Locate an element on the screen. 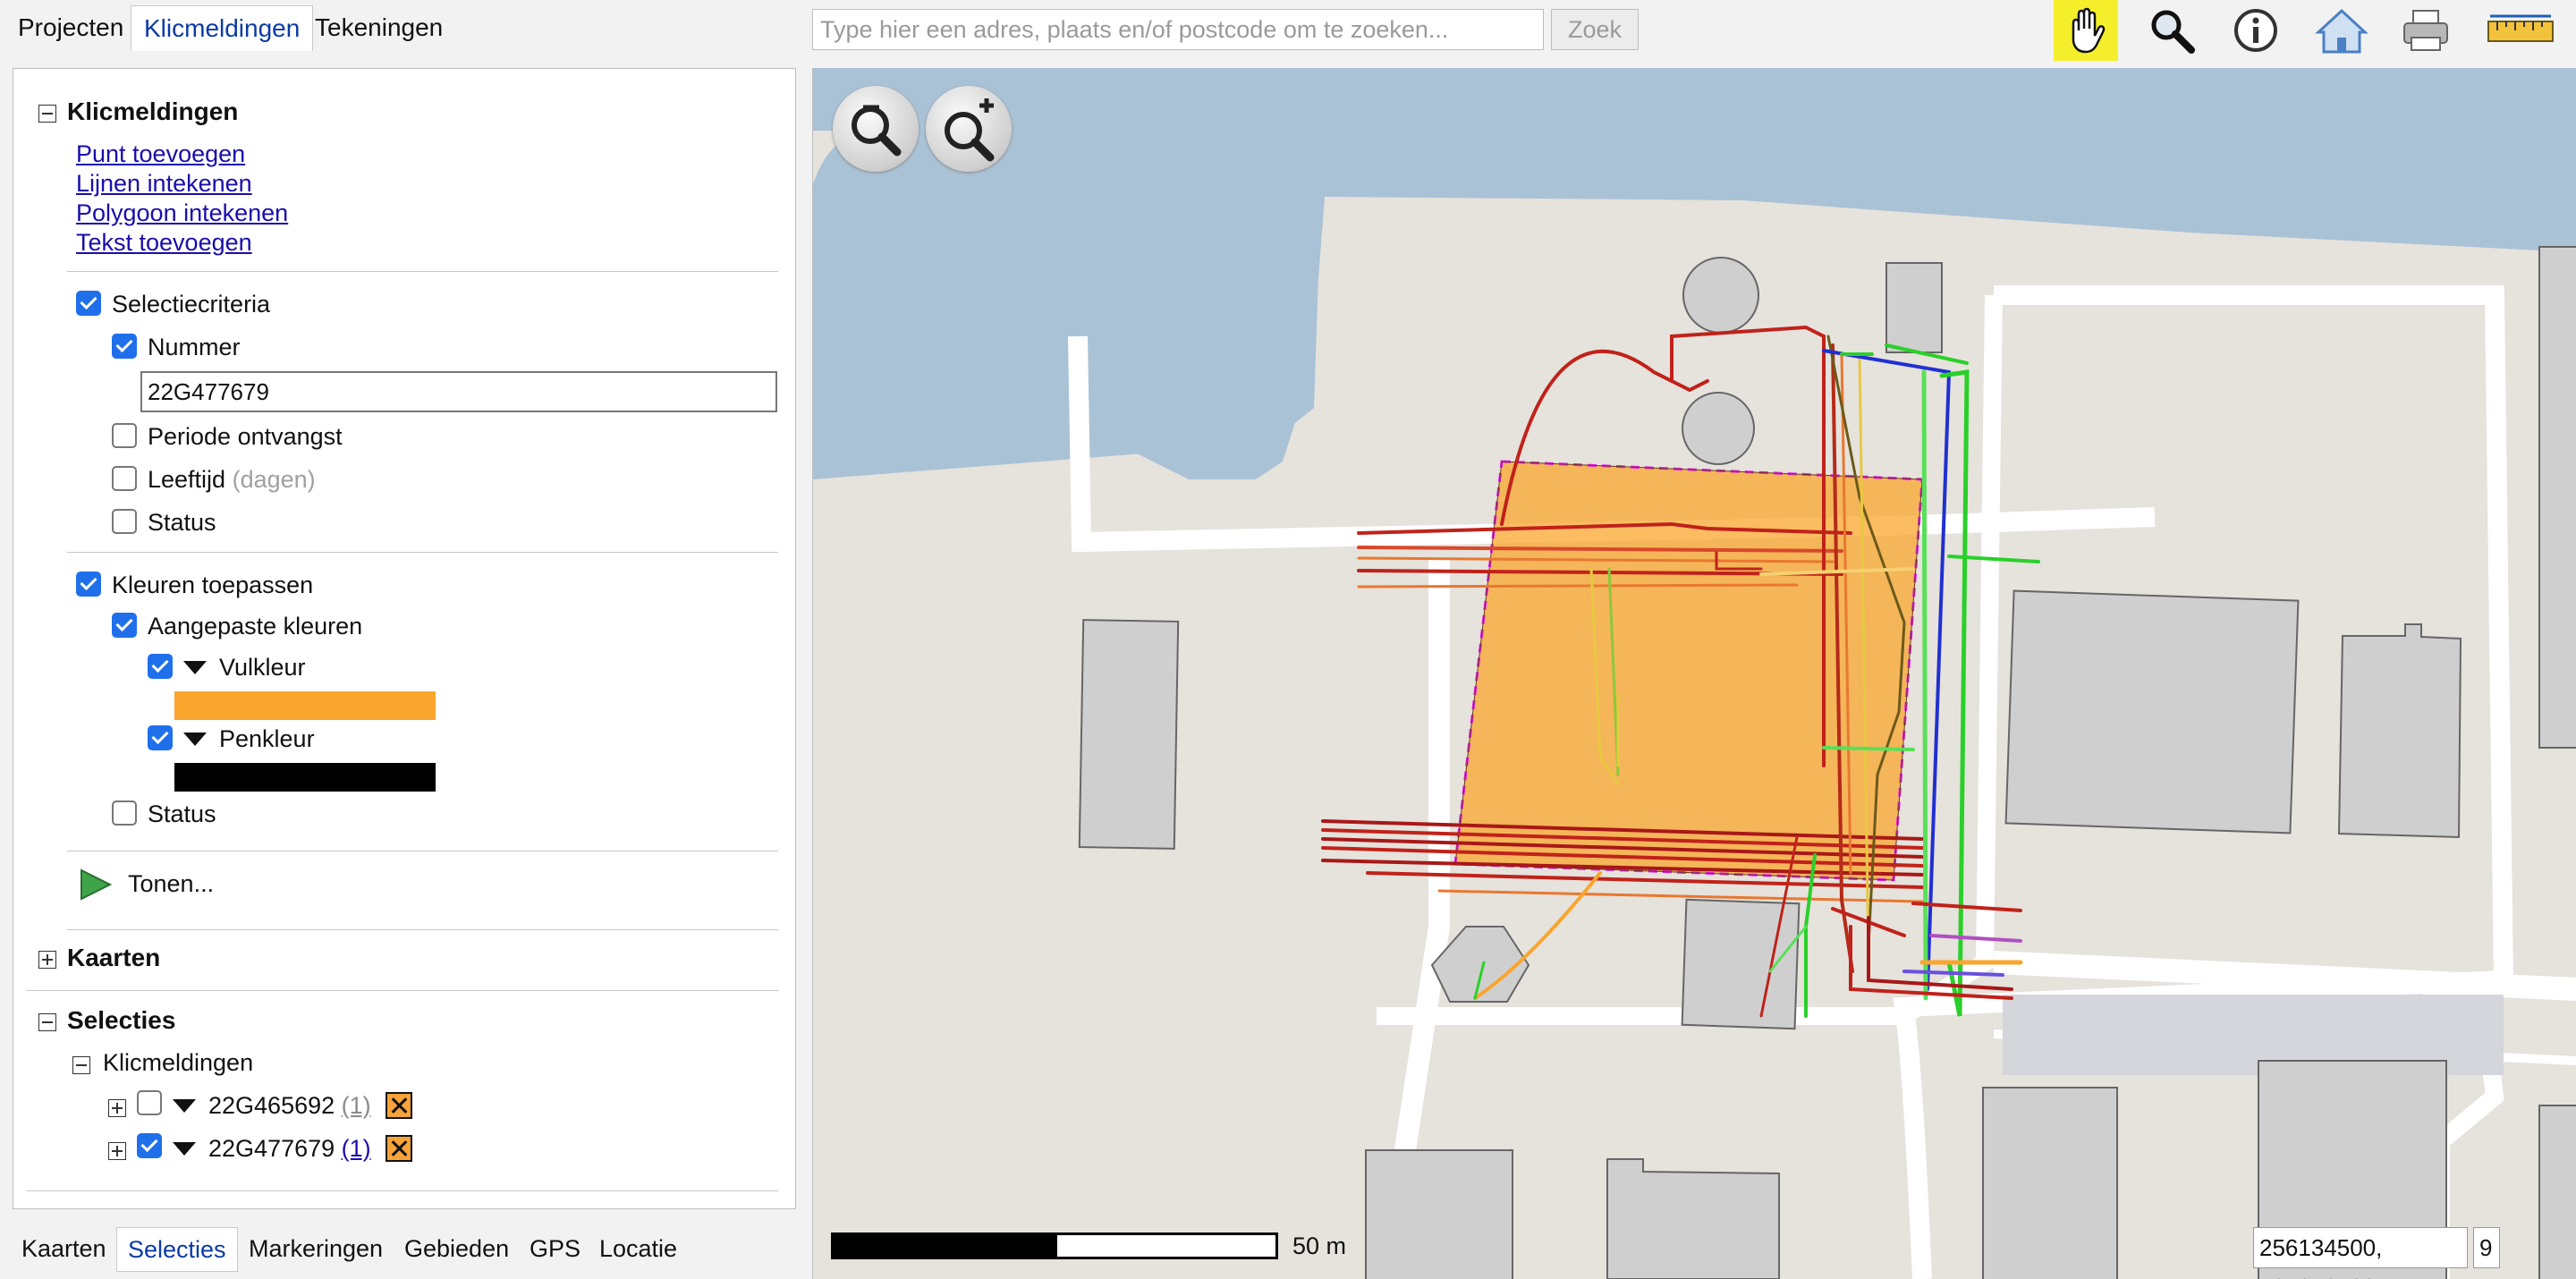  vulkleur-swatch is located at coordinates (305, 706).